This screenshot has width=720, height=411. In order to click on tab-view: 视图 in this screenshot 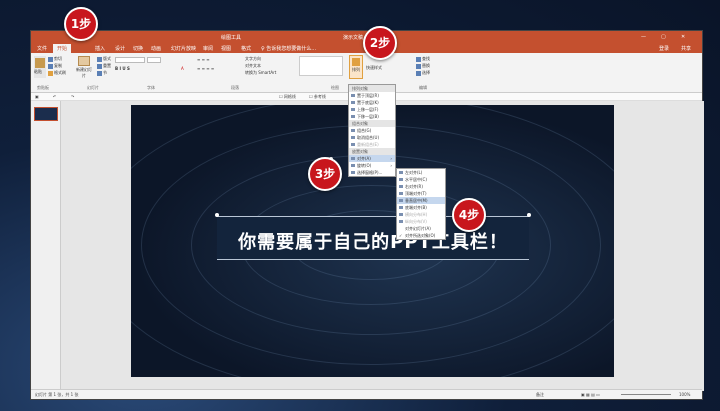, I will do `click(226, 48)`.